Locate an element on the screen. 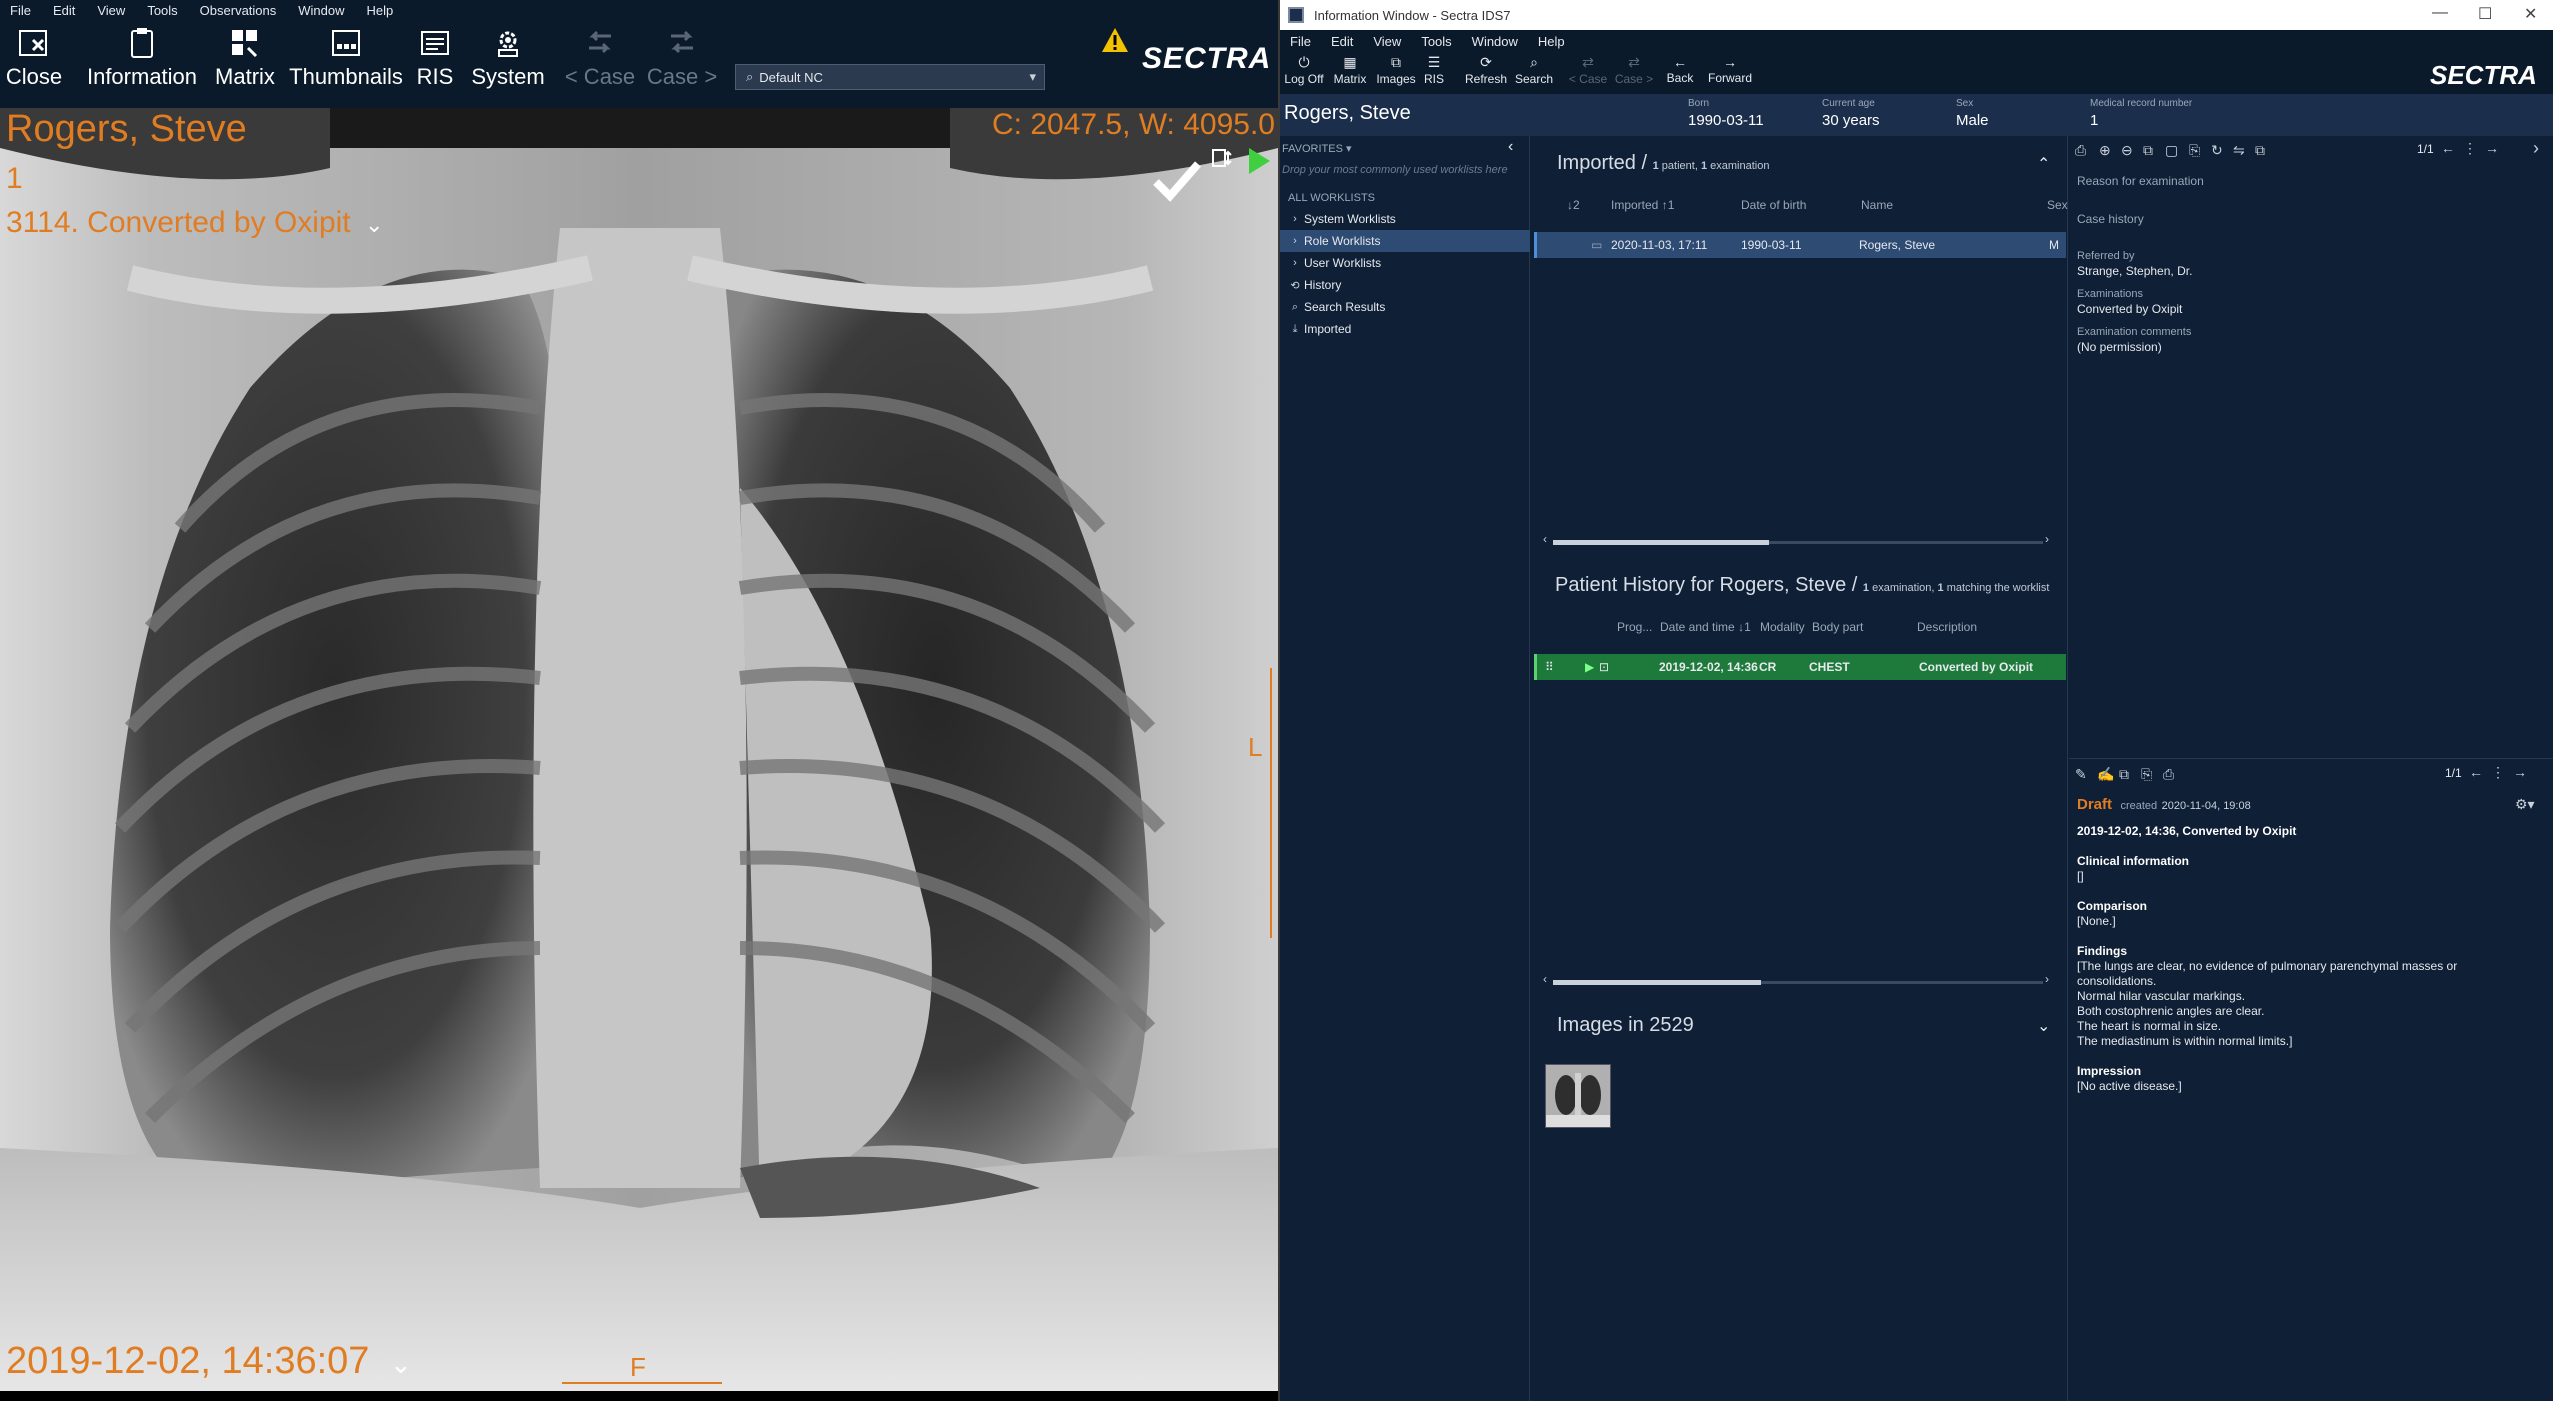 This screenshot has height=1401, width=2553. flip-icon: ⇋ is located at coordinates (2239, 150).